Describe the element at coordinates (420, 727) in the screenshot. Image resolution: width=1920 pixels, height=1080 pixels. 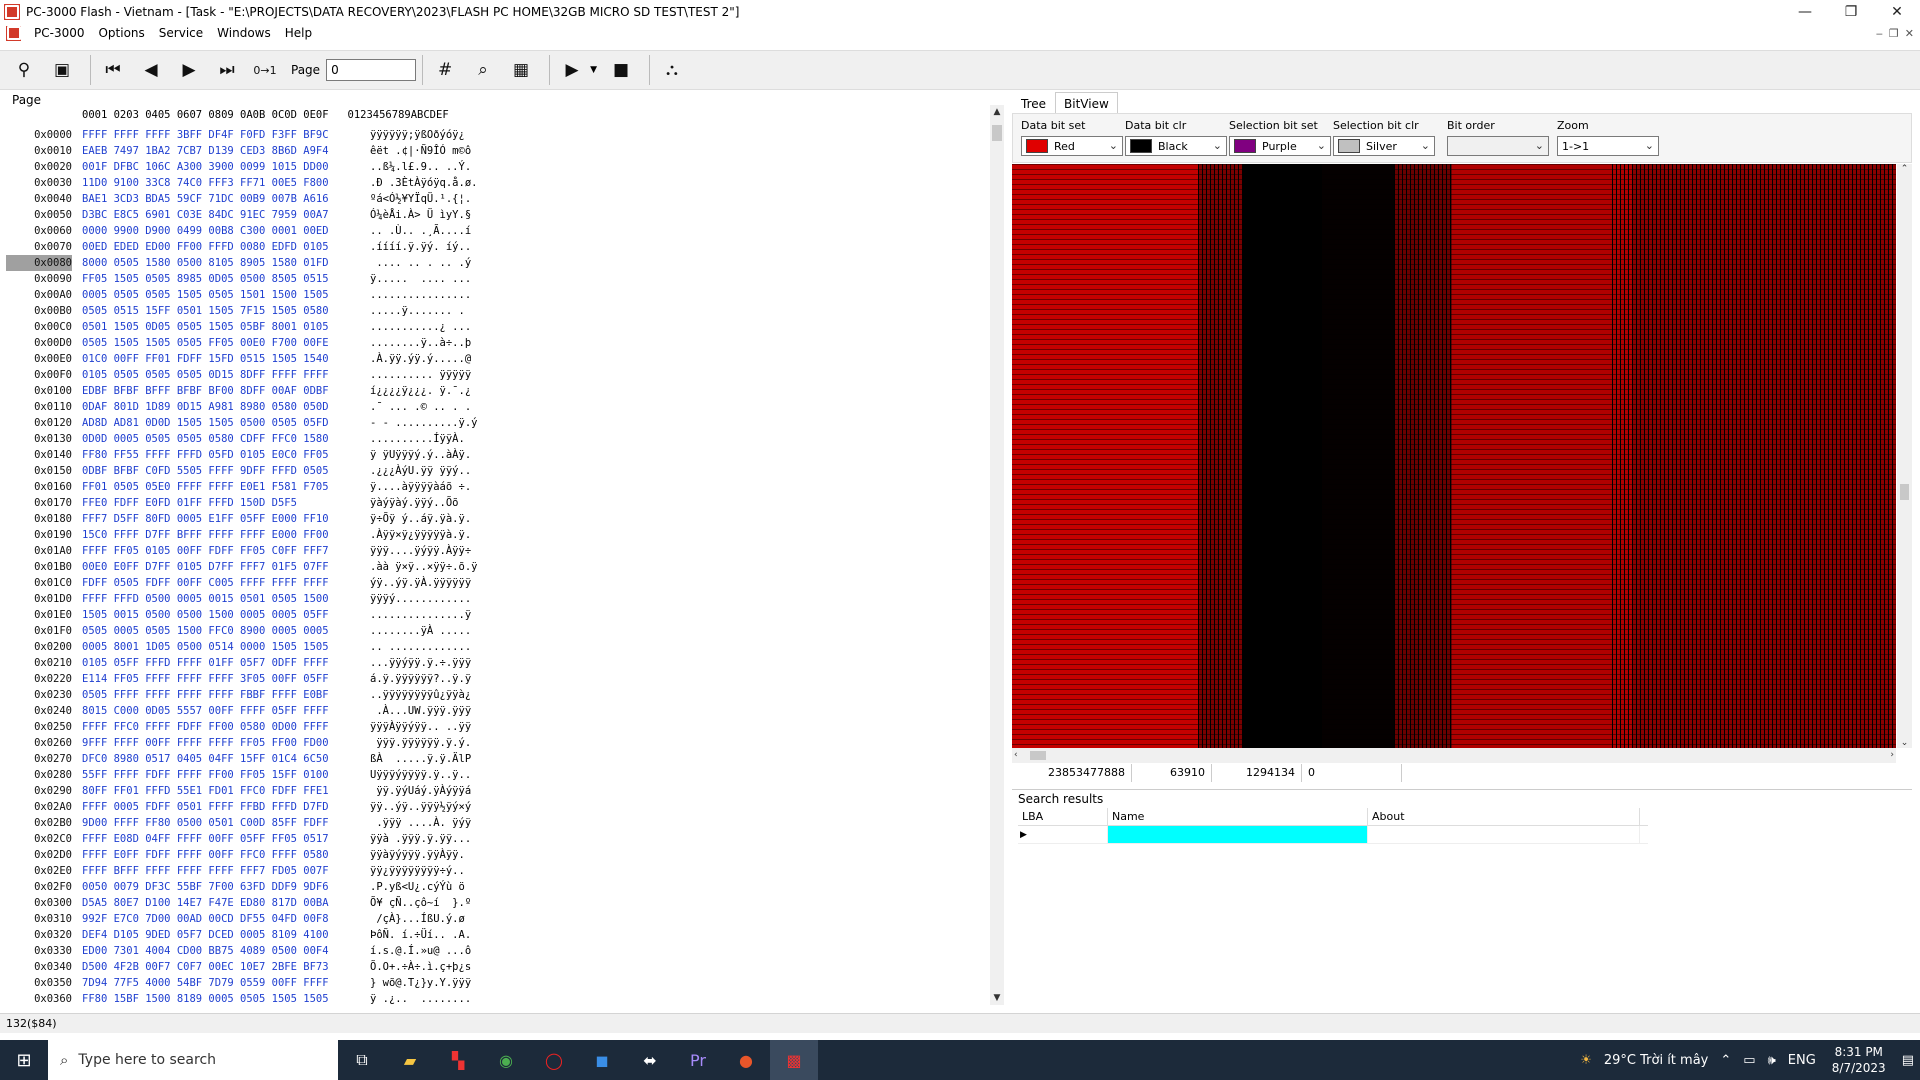
I see `row-ascii: ÿÿÿÀÿÿýÿÿ.. ..ÿÿ` at that location.